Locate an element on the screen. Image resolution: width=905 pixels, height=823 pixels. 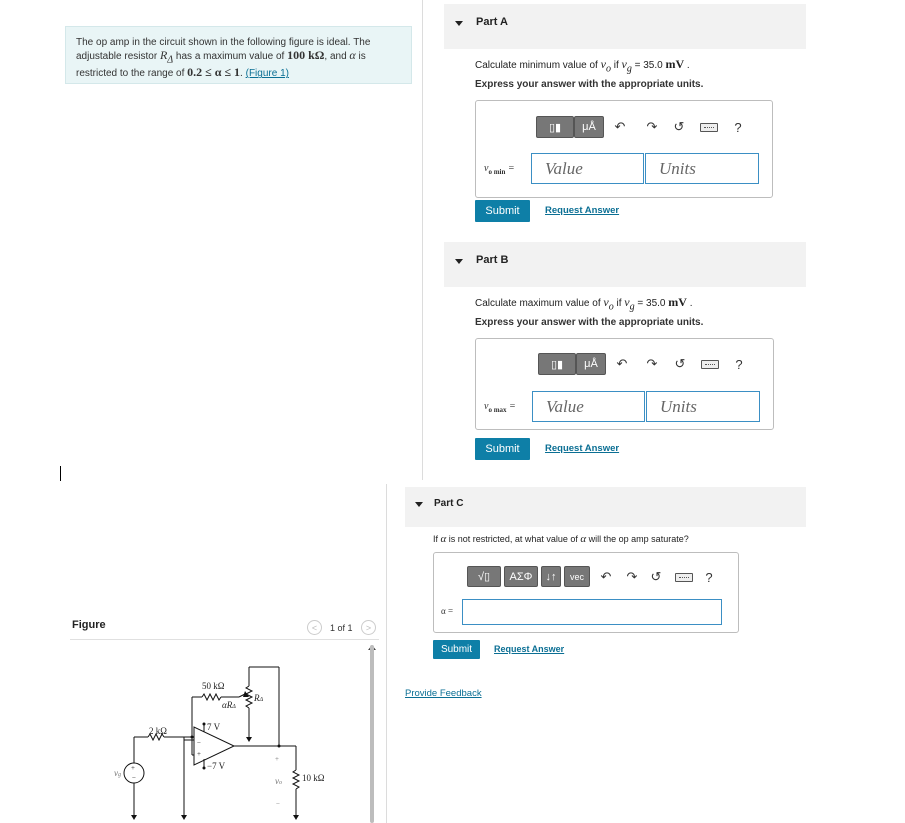
label-50k: 50 kΩ is located at coordinates (213, 686).